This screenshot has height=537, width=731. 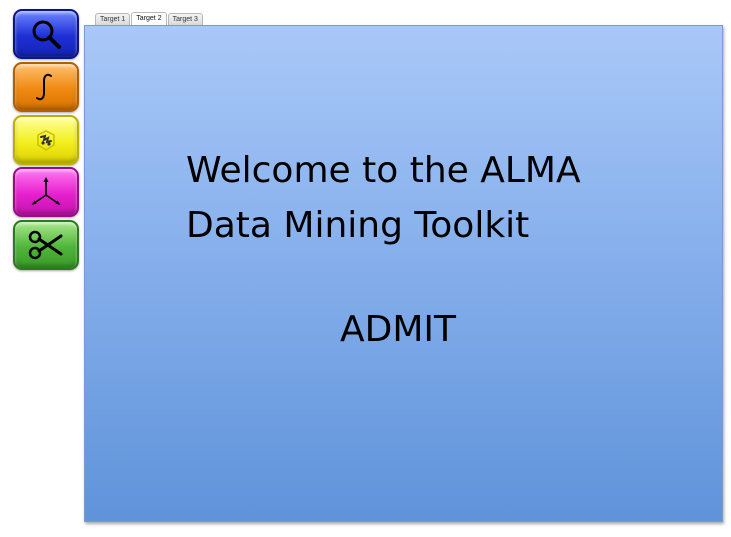 I want to click on search-tool-button, so click(x=46, y=34).